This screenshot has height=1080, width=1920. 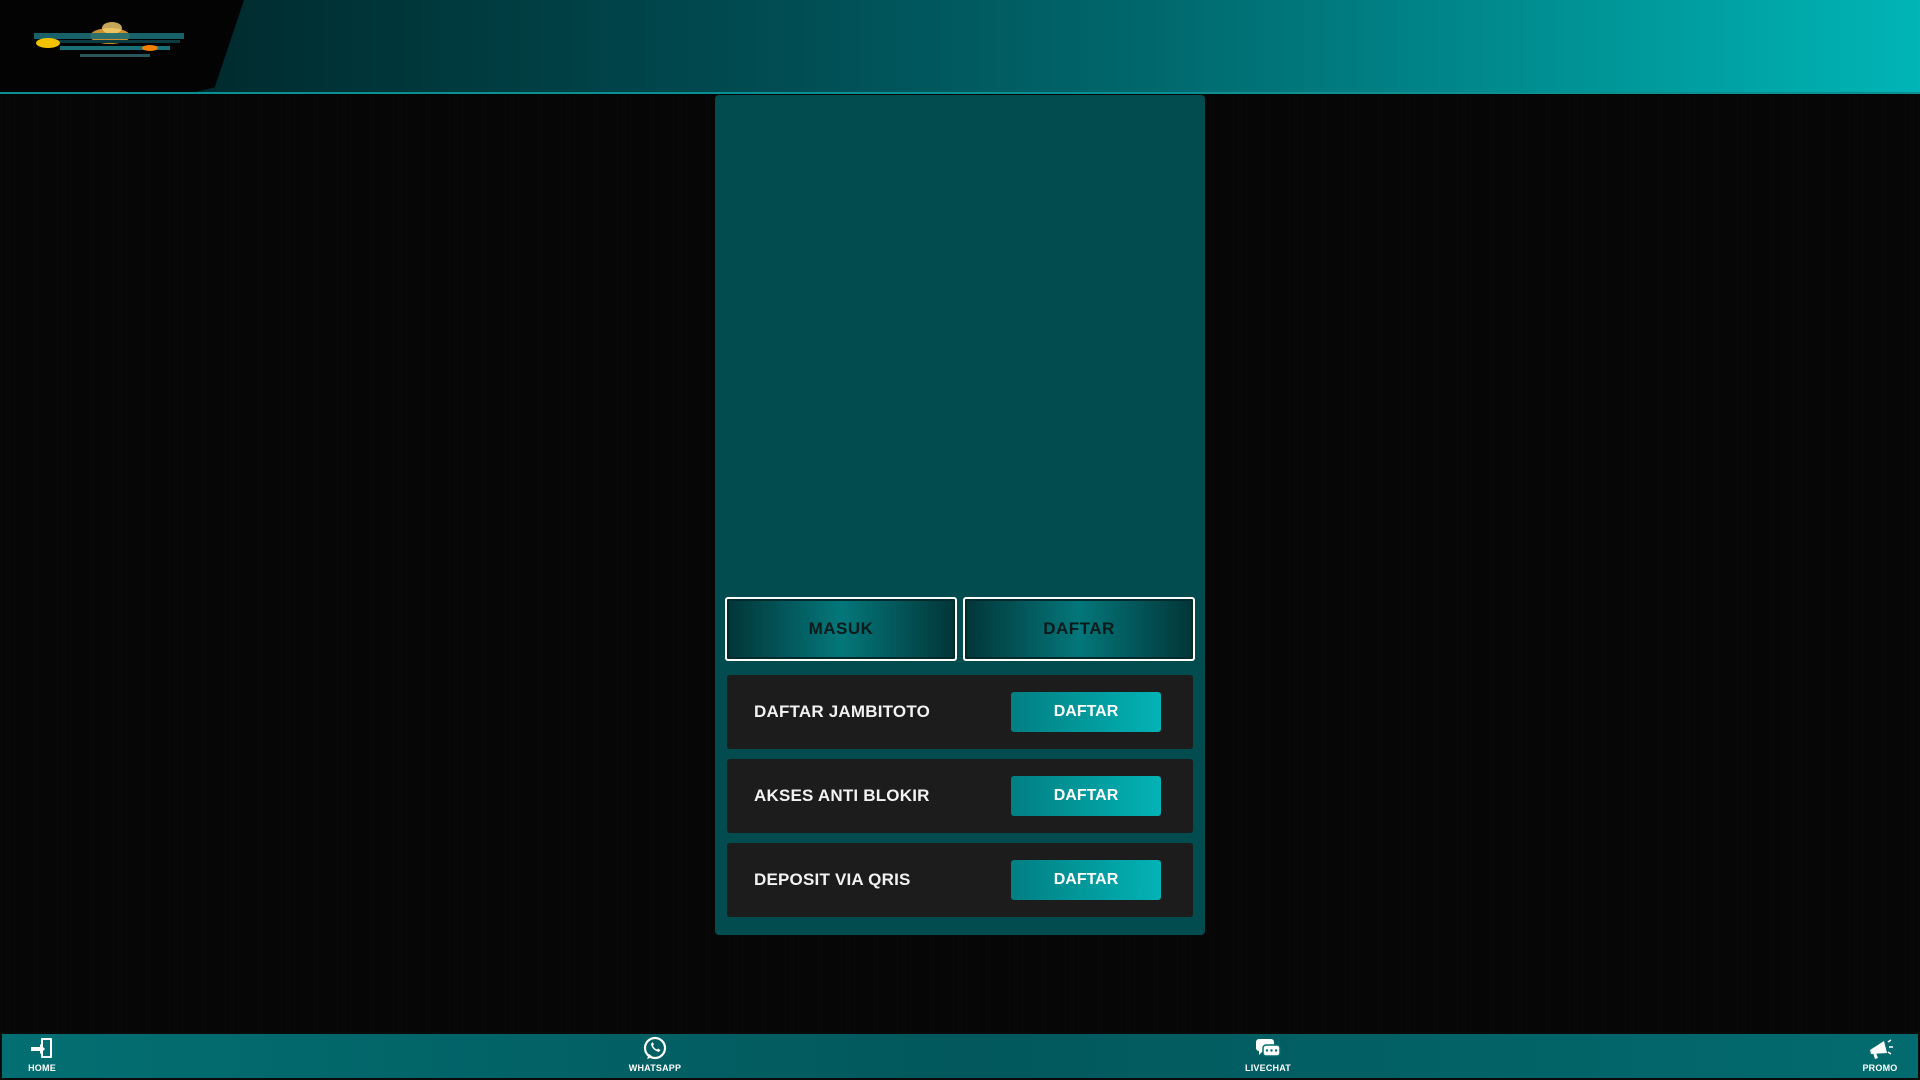 I want to click on login-door-icon, so click(x=41, y=1048).